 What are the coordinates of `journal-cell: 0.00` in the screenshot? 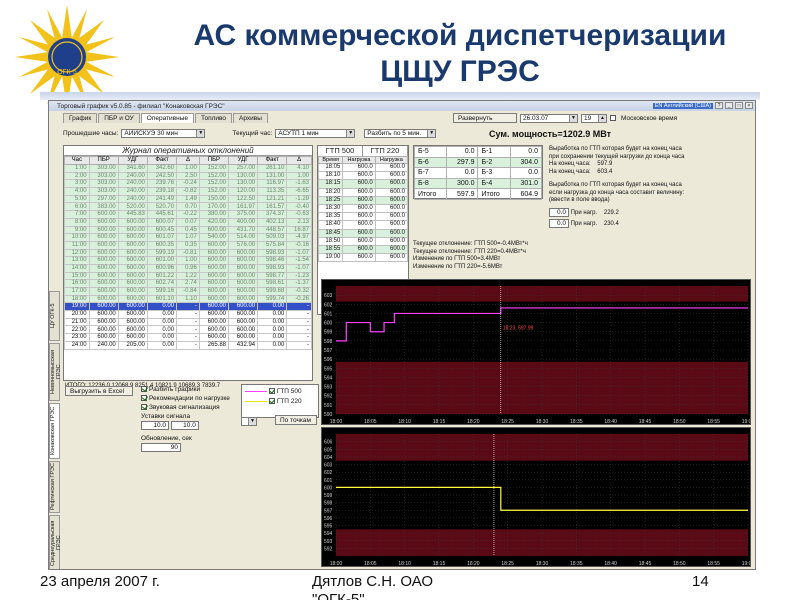 It's located at (272, 337).